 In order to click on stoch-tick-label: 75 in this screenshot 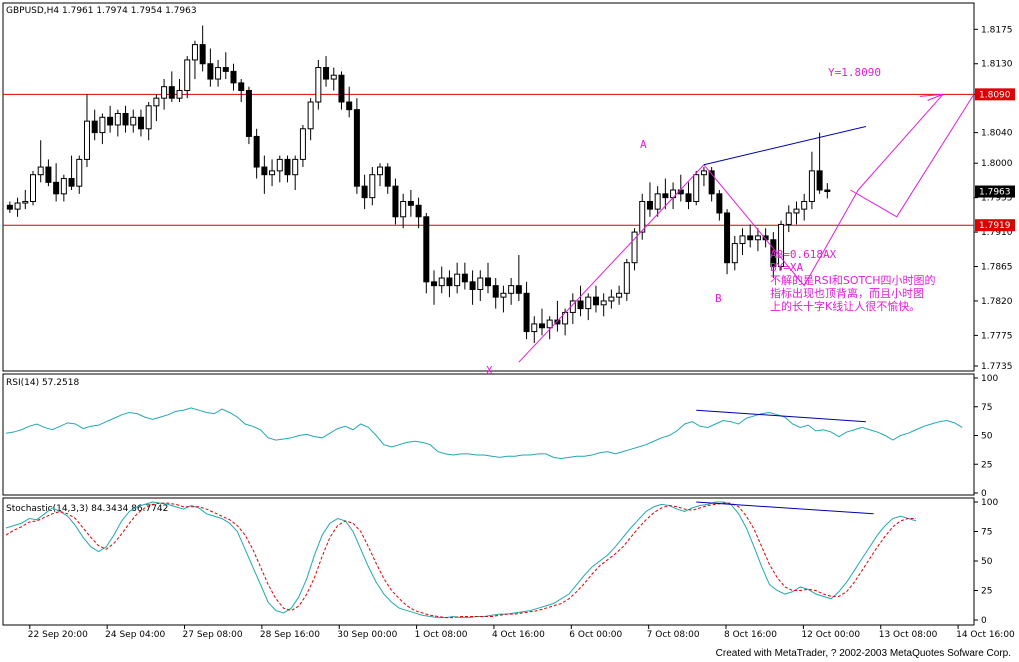, I will do `click(986, 533)`.